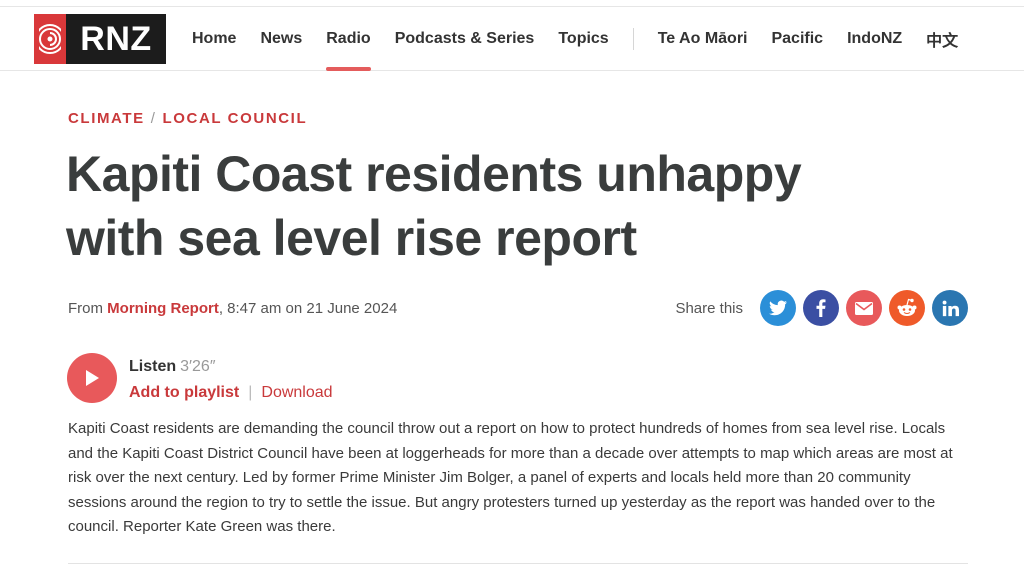 This screenshot has height=579, width=1024. What do you see at coordinates (465, 39) in the screenshot?
I see `nav-podcasts-series: Podcasts & Series` at bounding box center [465, 39].